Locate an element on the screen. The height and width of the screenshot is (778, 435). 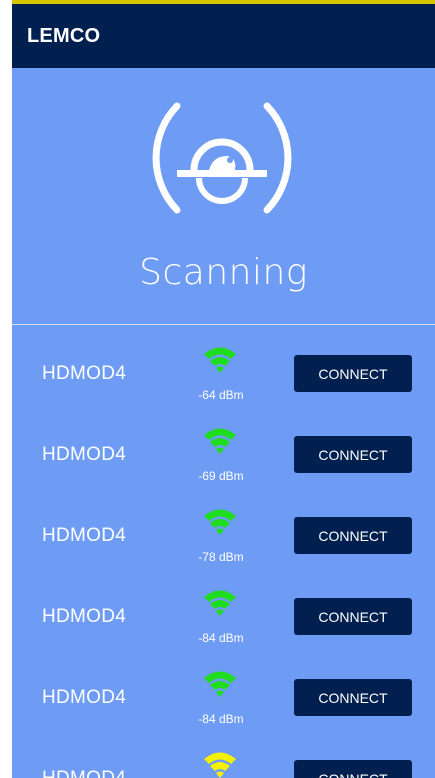
app-title: LEMCO is located at coordinates (64, 35).